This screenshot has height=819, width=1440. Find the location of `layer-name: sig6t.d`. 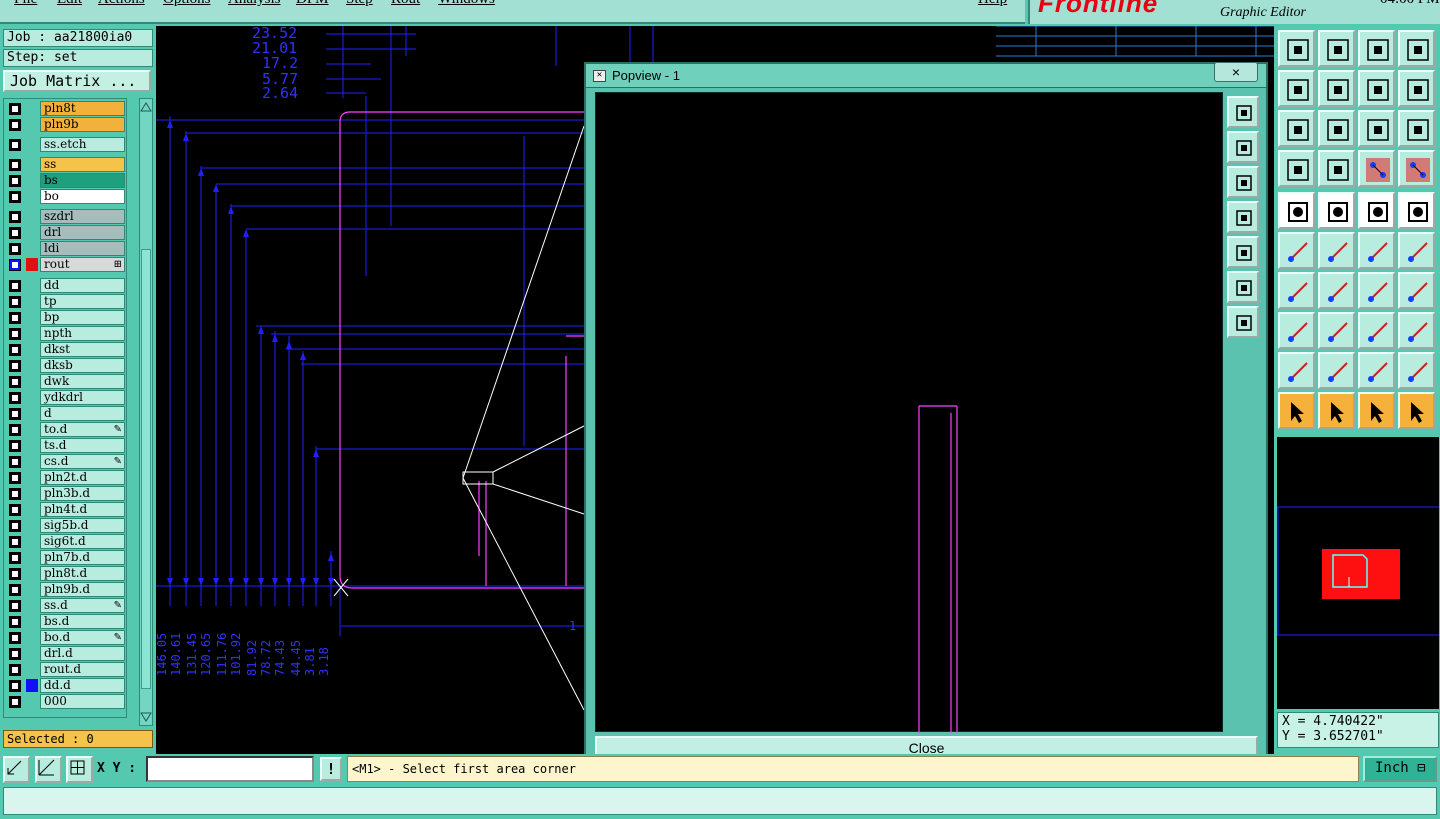

layer-name: sig6t.d is located at coordinates (82, 541).